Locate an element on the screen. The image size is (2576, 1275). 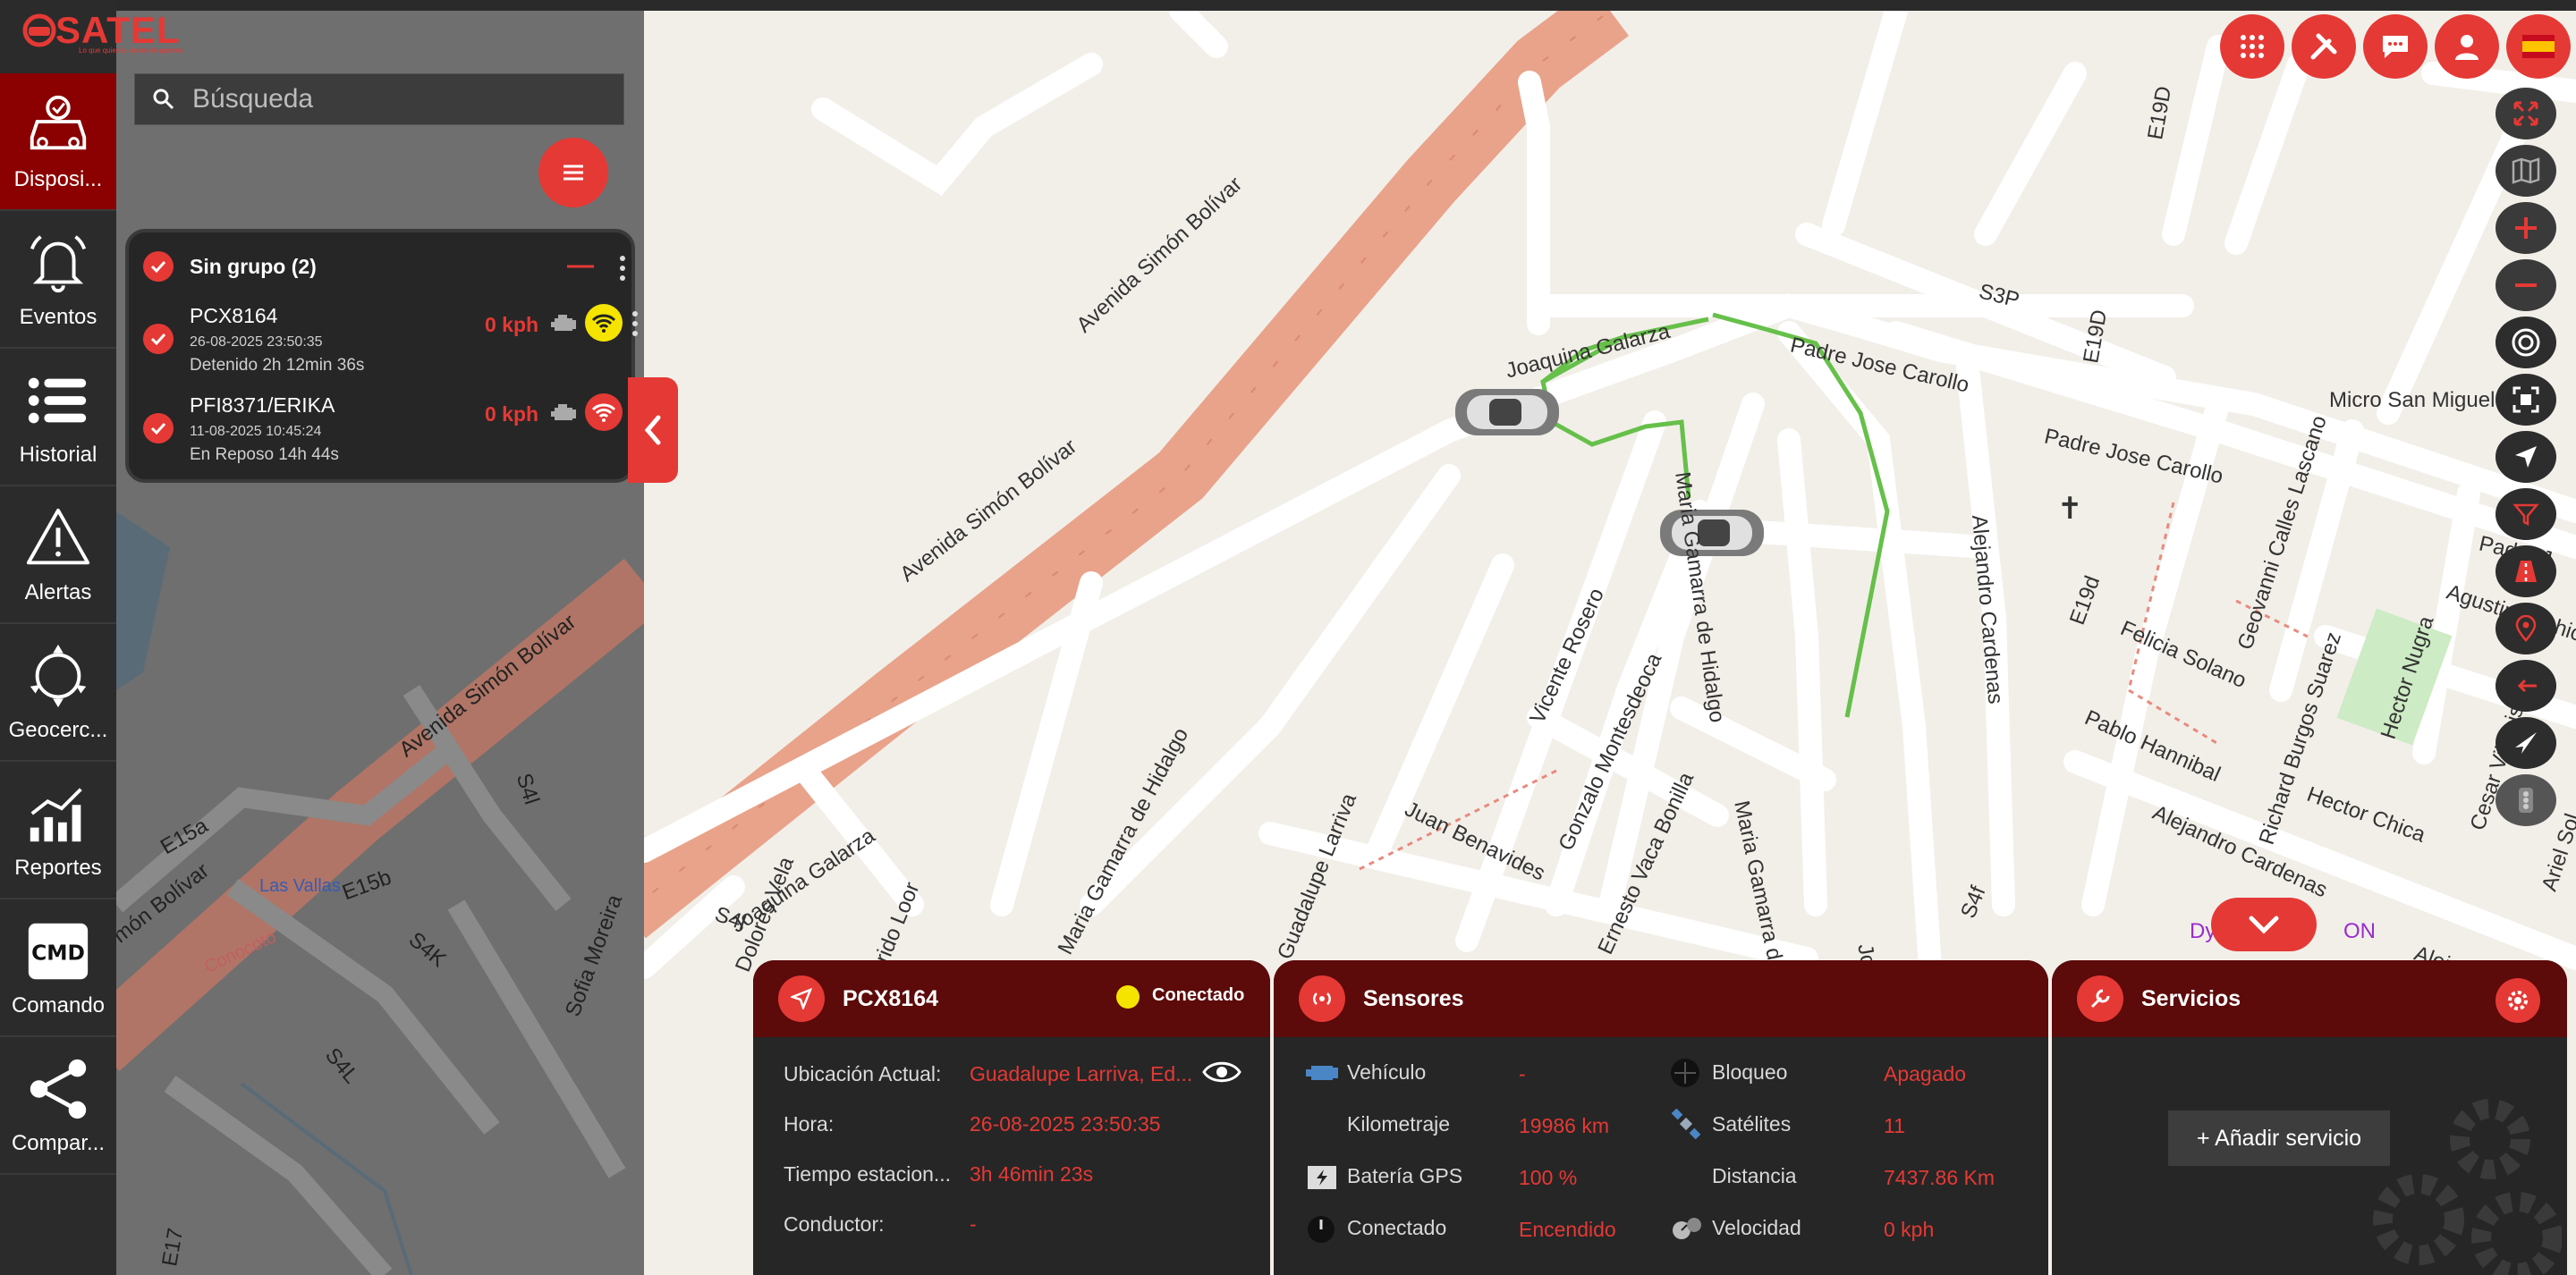
route-icon is located at coordinates (2527, 686).